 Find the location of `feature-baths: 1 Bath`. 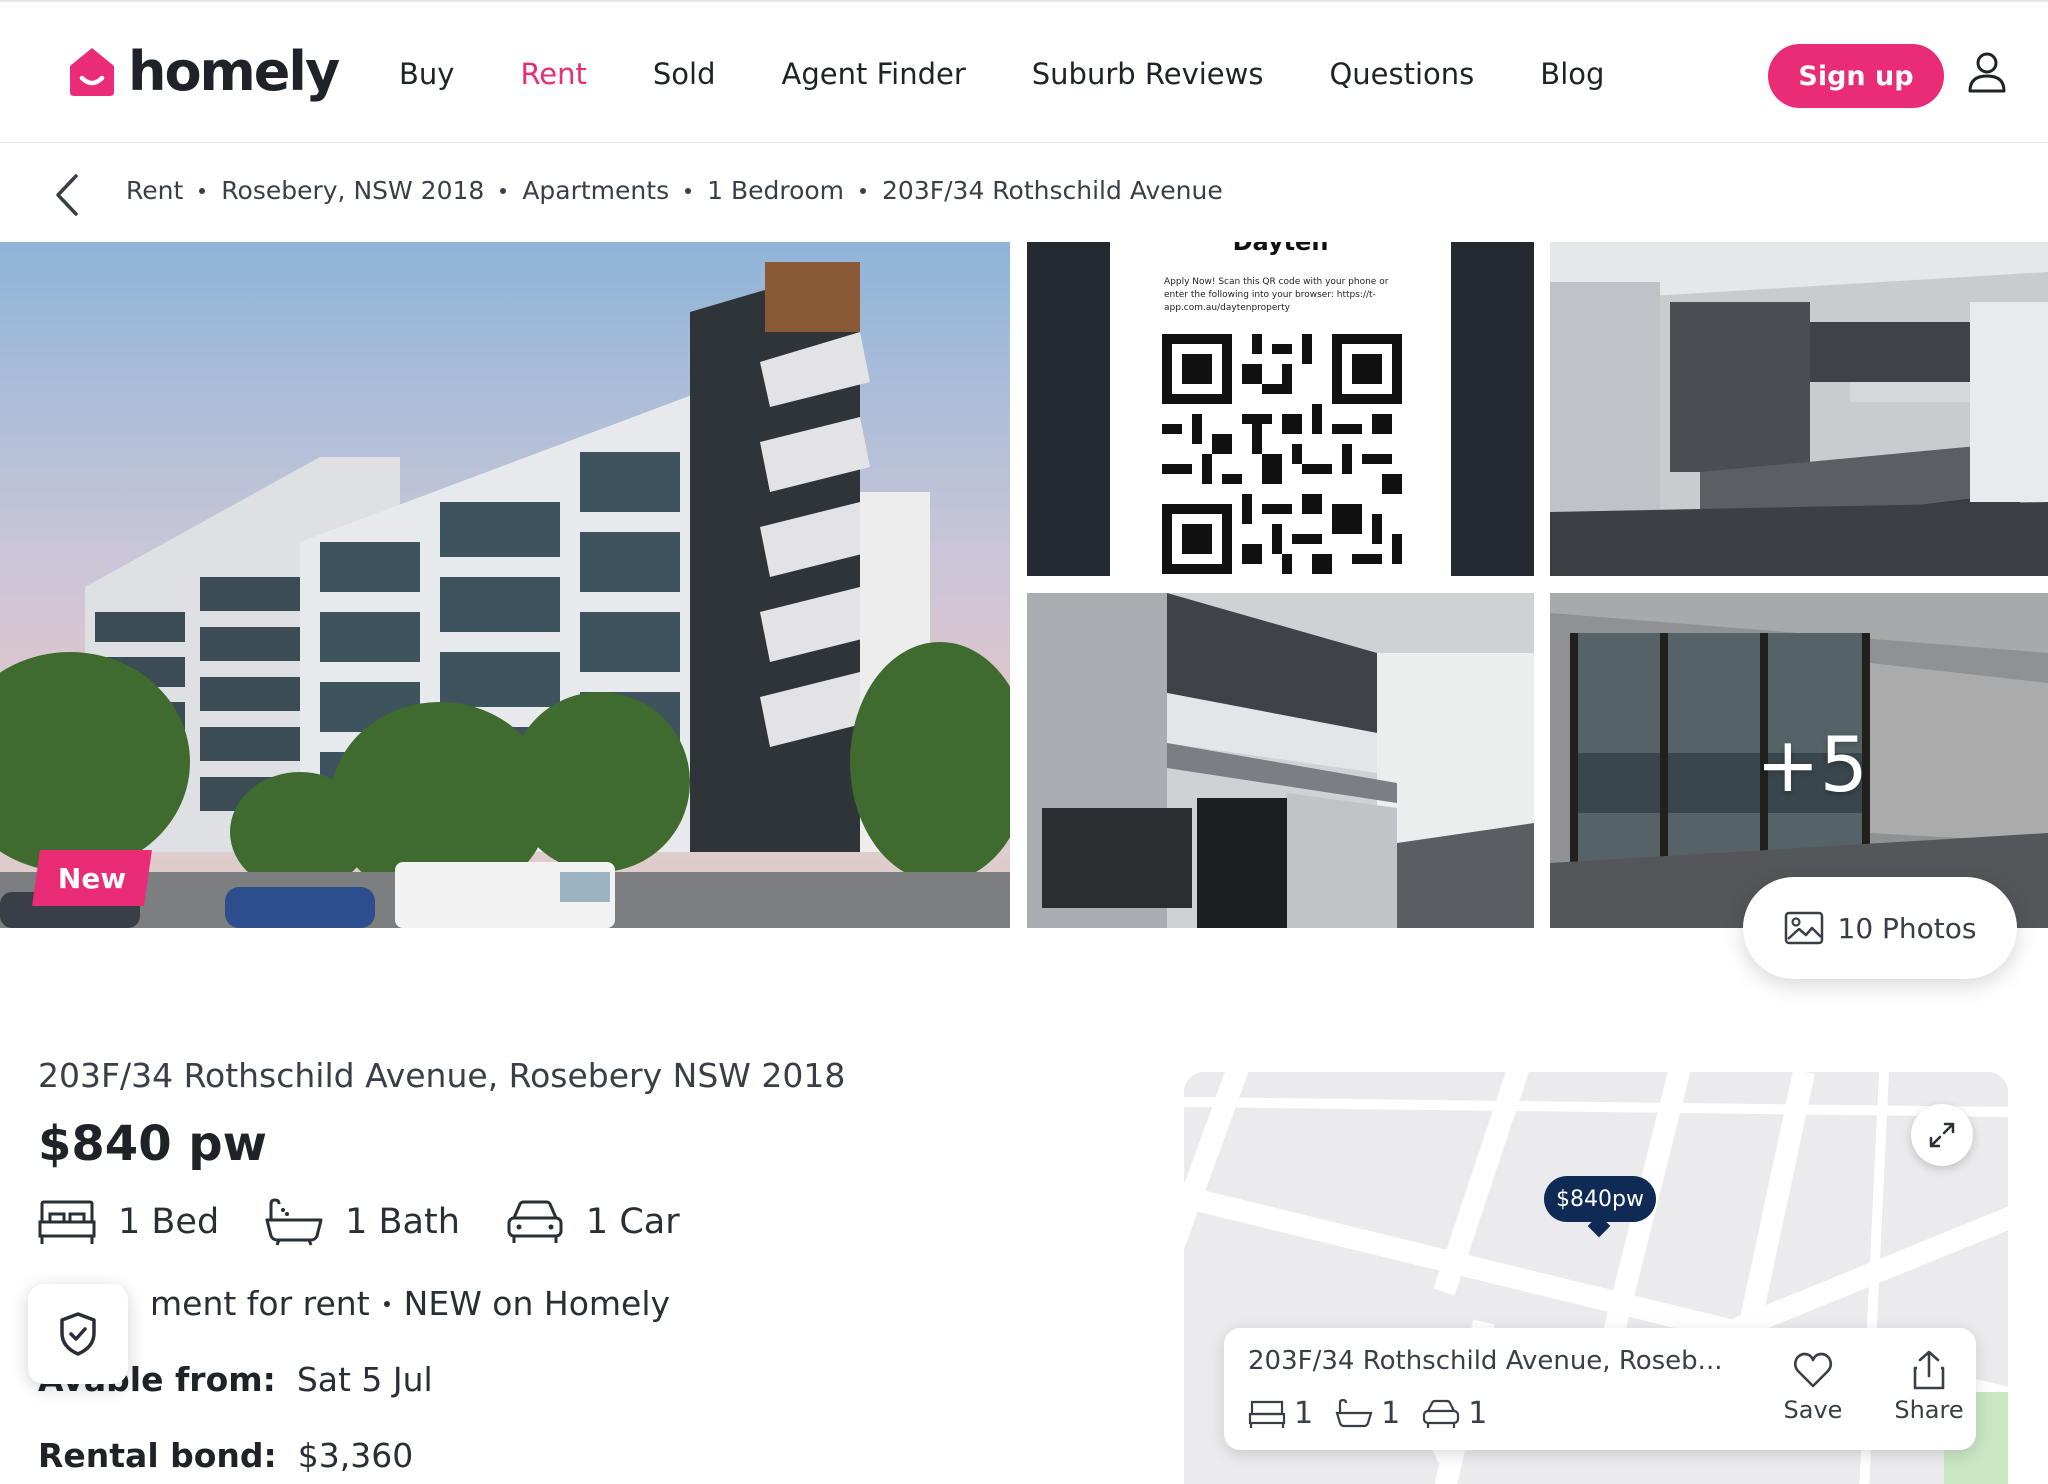

feature-baths: 1 Bath is located at coordinates (362, 1222).